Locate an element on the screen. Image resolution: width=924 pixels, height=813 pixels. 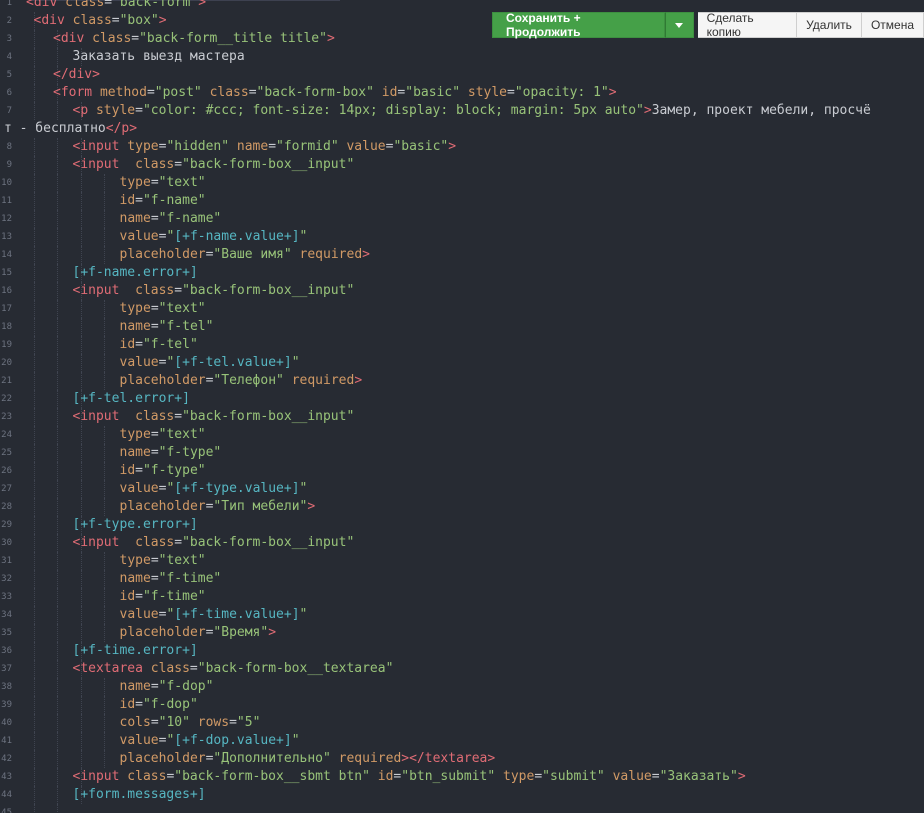
code-token: "text" is located at coordinates (182, 182).